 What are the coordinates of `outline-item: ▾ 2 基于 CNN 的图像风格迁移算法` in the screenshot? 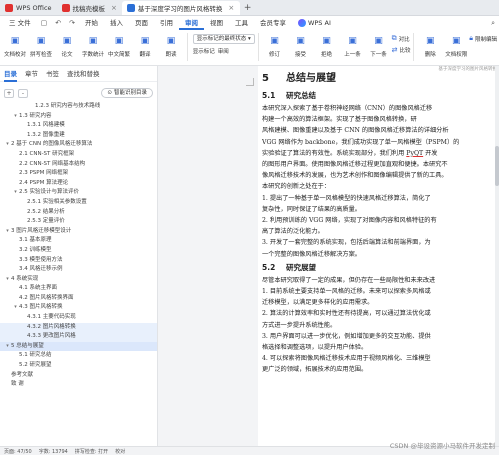 It's located at (78, 145).